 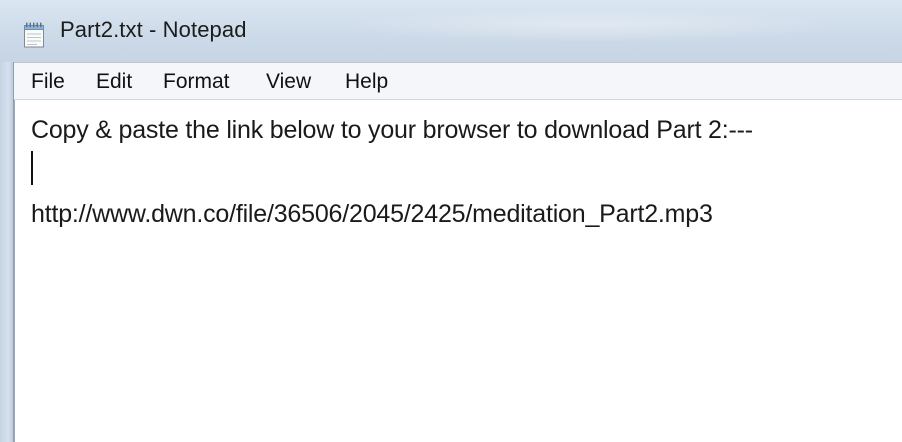 What do you see at coordinates (458, 81) in the screenshot?
I see `menu-bar: File Edit Format View Help` at bounding box center [458, 81].